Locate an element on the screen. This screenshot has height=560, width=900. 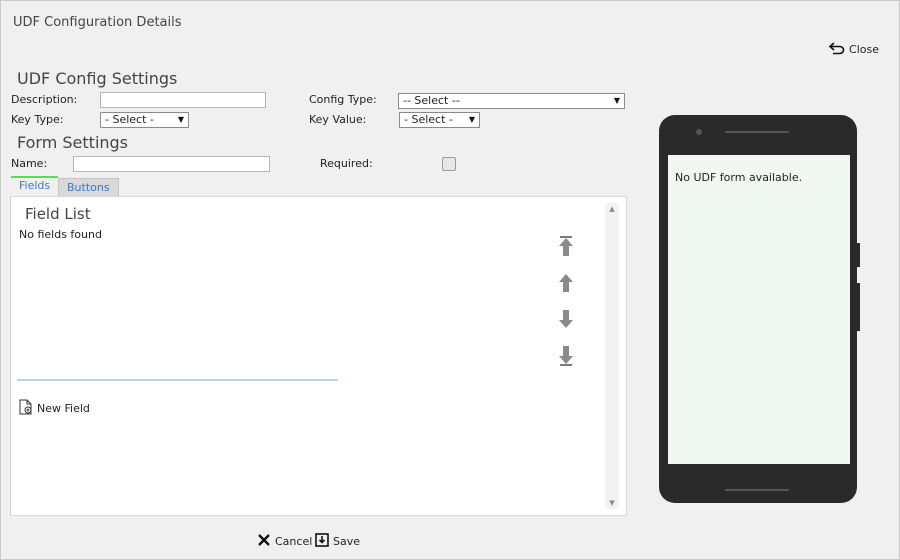
name-input is located at coordinates (171, 164).